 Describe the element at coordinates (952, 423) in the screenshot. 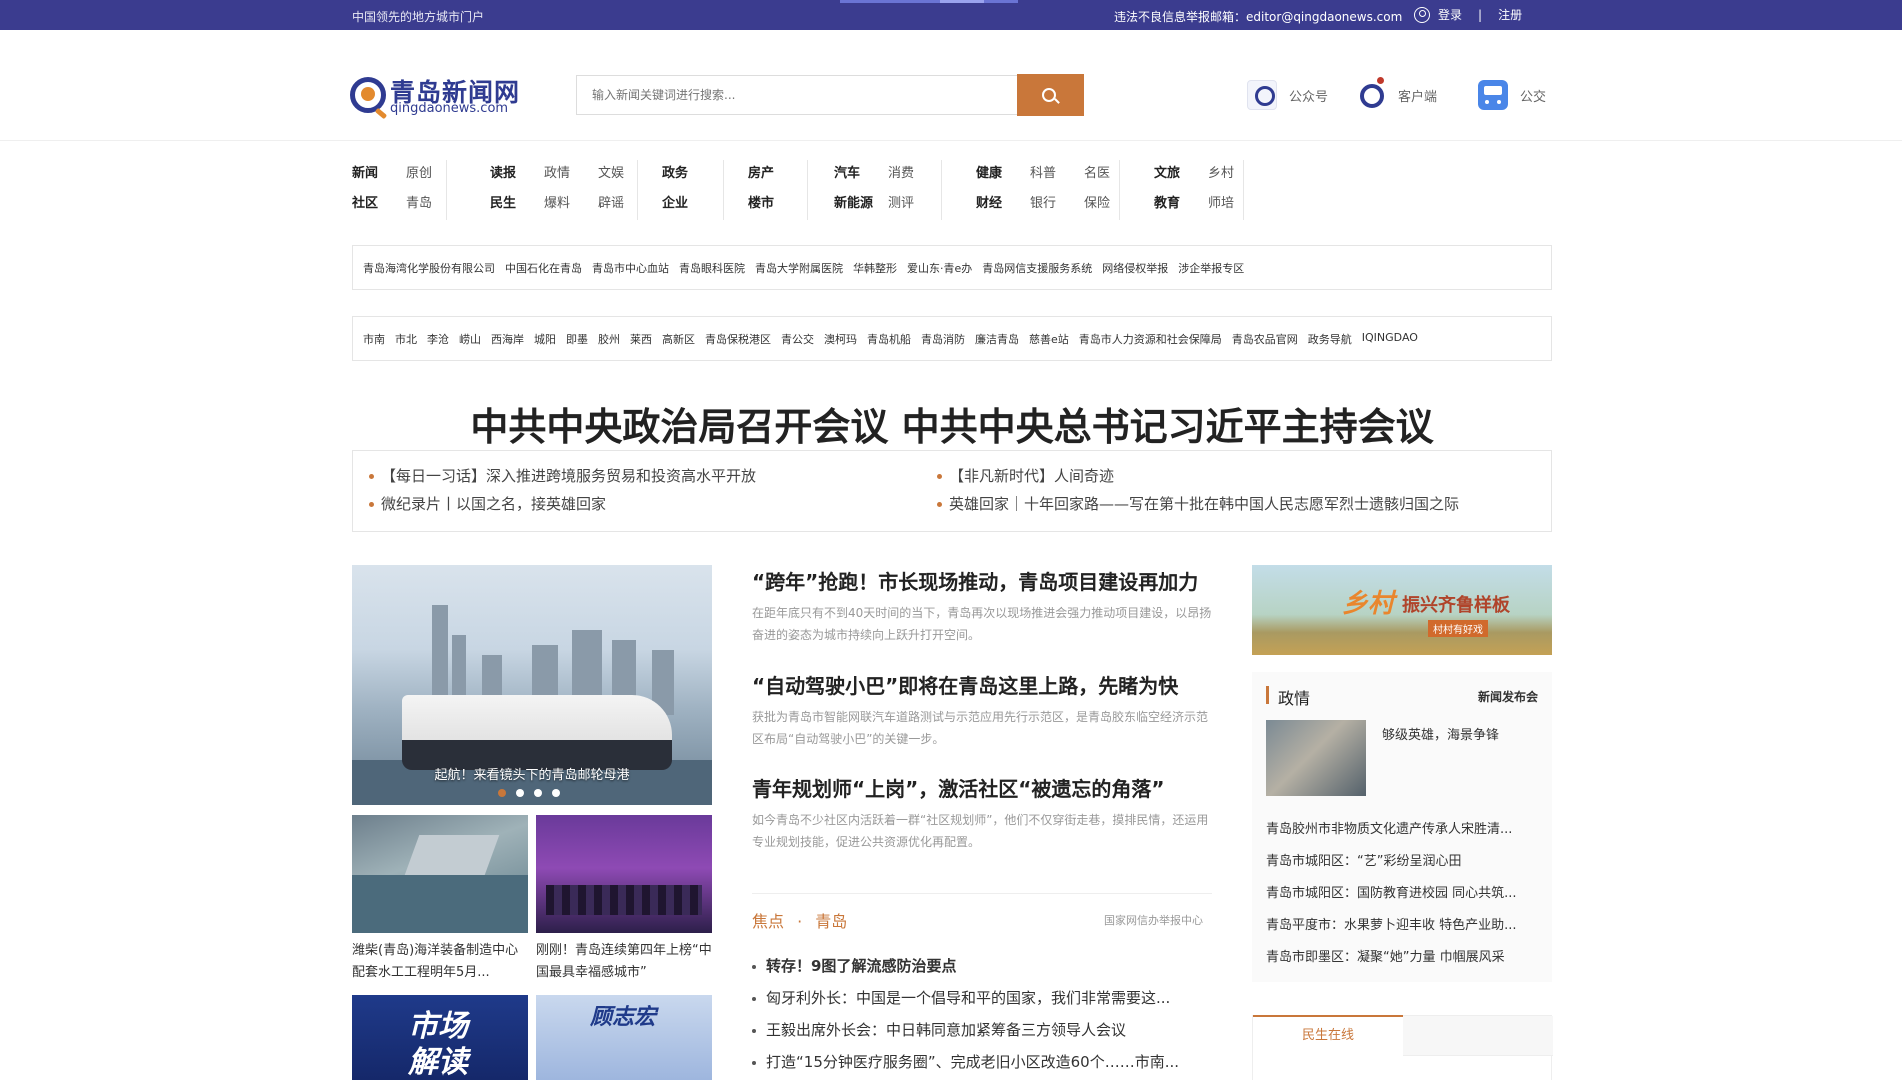

I see `headline-title: 中共中央政治局召开会议 中共中央总书记习近平主持会议` at that location.